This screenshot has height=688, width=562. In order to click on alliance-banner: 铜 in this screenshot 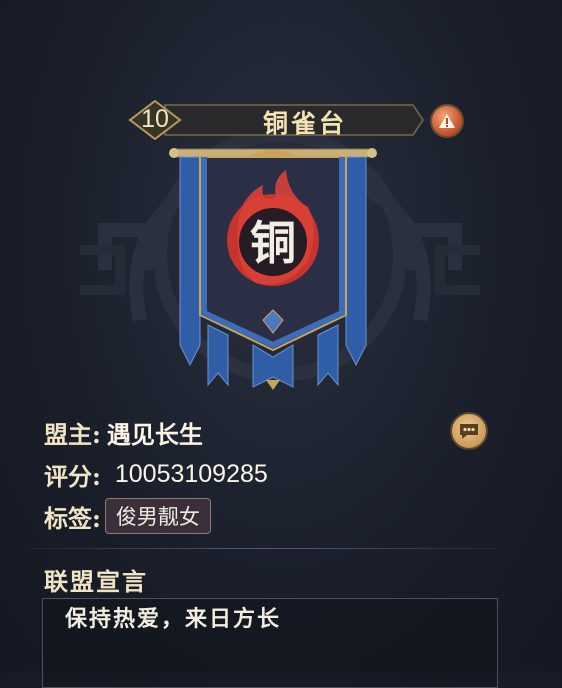, I will do `click(273, 270)`.